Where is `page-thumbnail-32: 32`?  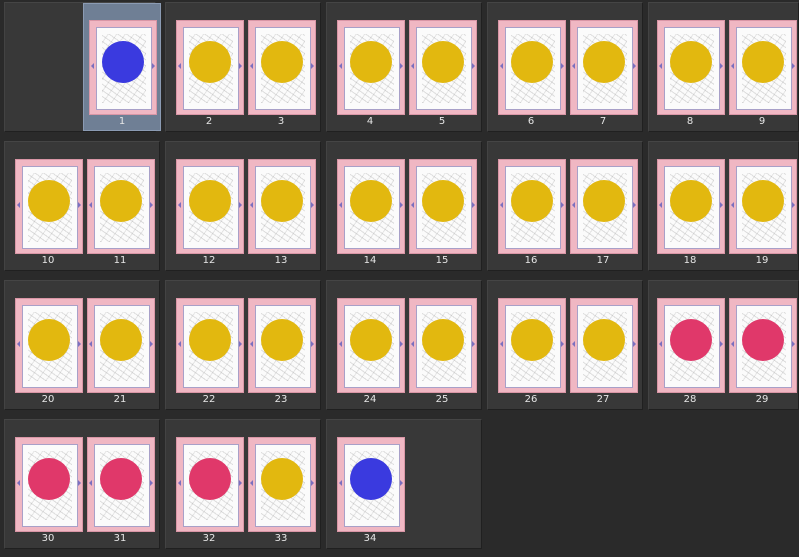 page-thumbnail-32: 32 is located at coordinates (211, 491).